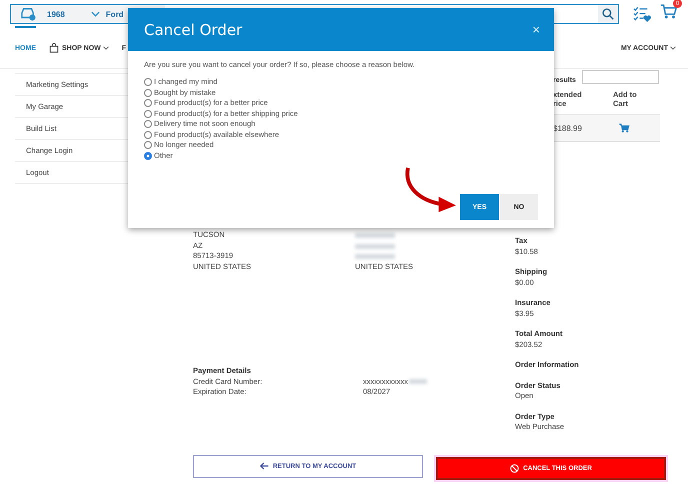 This screenshot has width=688, height=489. I want to click on cart-icon, so click(669, 11).